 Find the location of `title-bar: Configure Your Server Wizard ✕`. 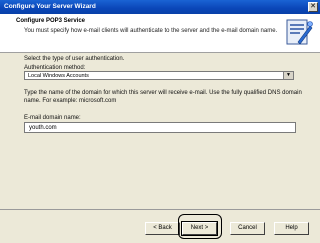

title-bar: Configure Your Server Wizard ✕ is located at coordinates (160, 7).